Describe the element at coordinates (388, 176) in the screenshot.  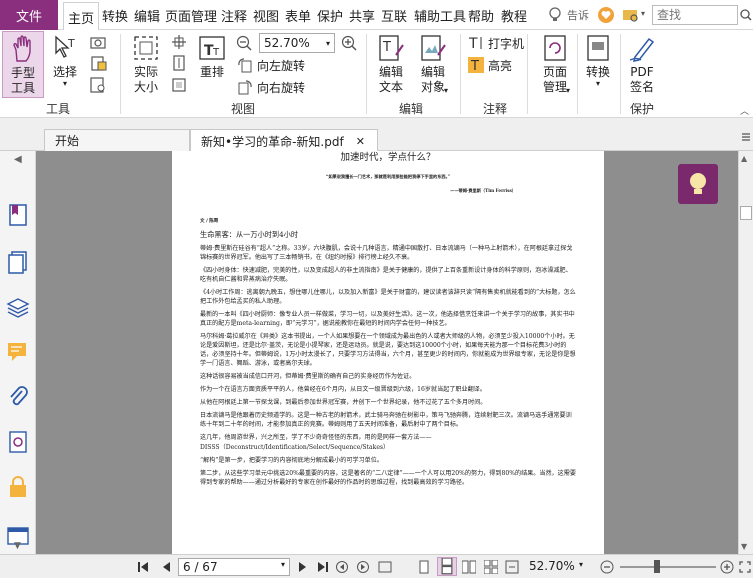
I see `page-quote: “如果说我擅长一门艺术，那就是利用那些能把我停下手里的东西。”` at that location.